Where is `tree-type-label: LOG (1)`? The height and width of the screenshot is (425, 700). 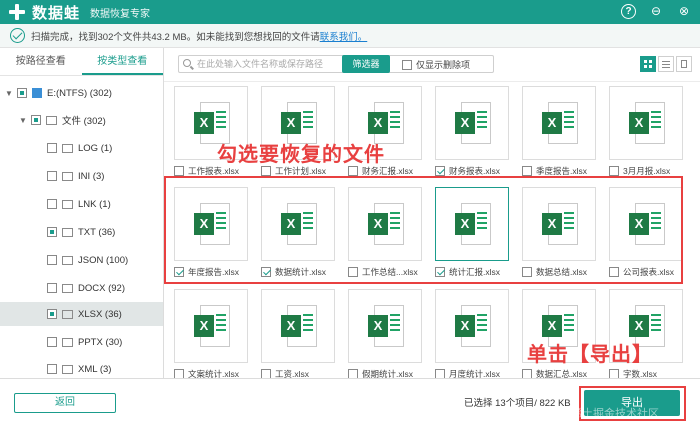 tree-type-label: LOG (1) is located at coordinates (95, 148).